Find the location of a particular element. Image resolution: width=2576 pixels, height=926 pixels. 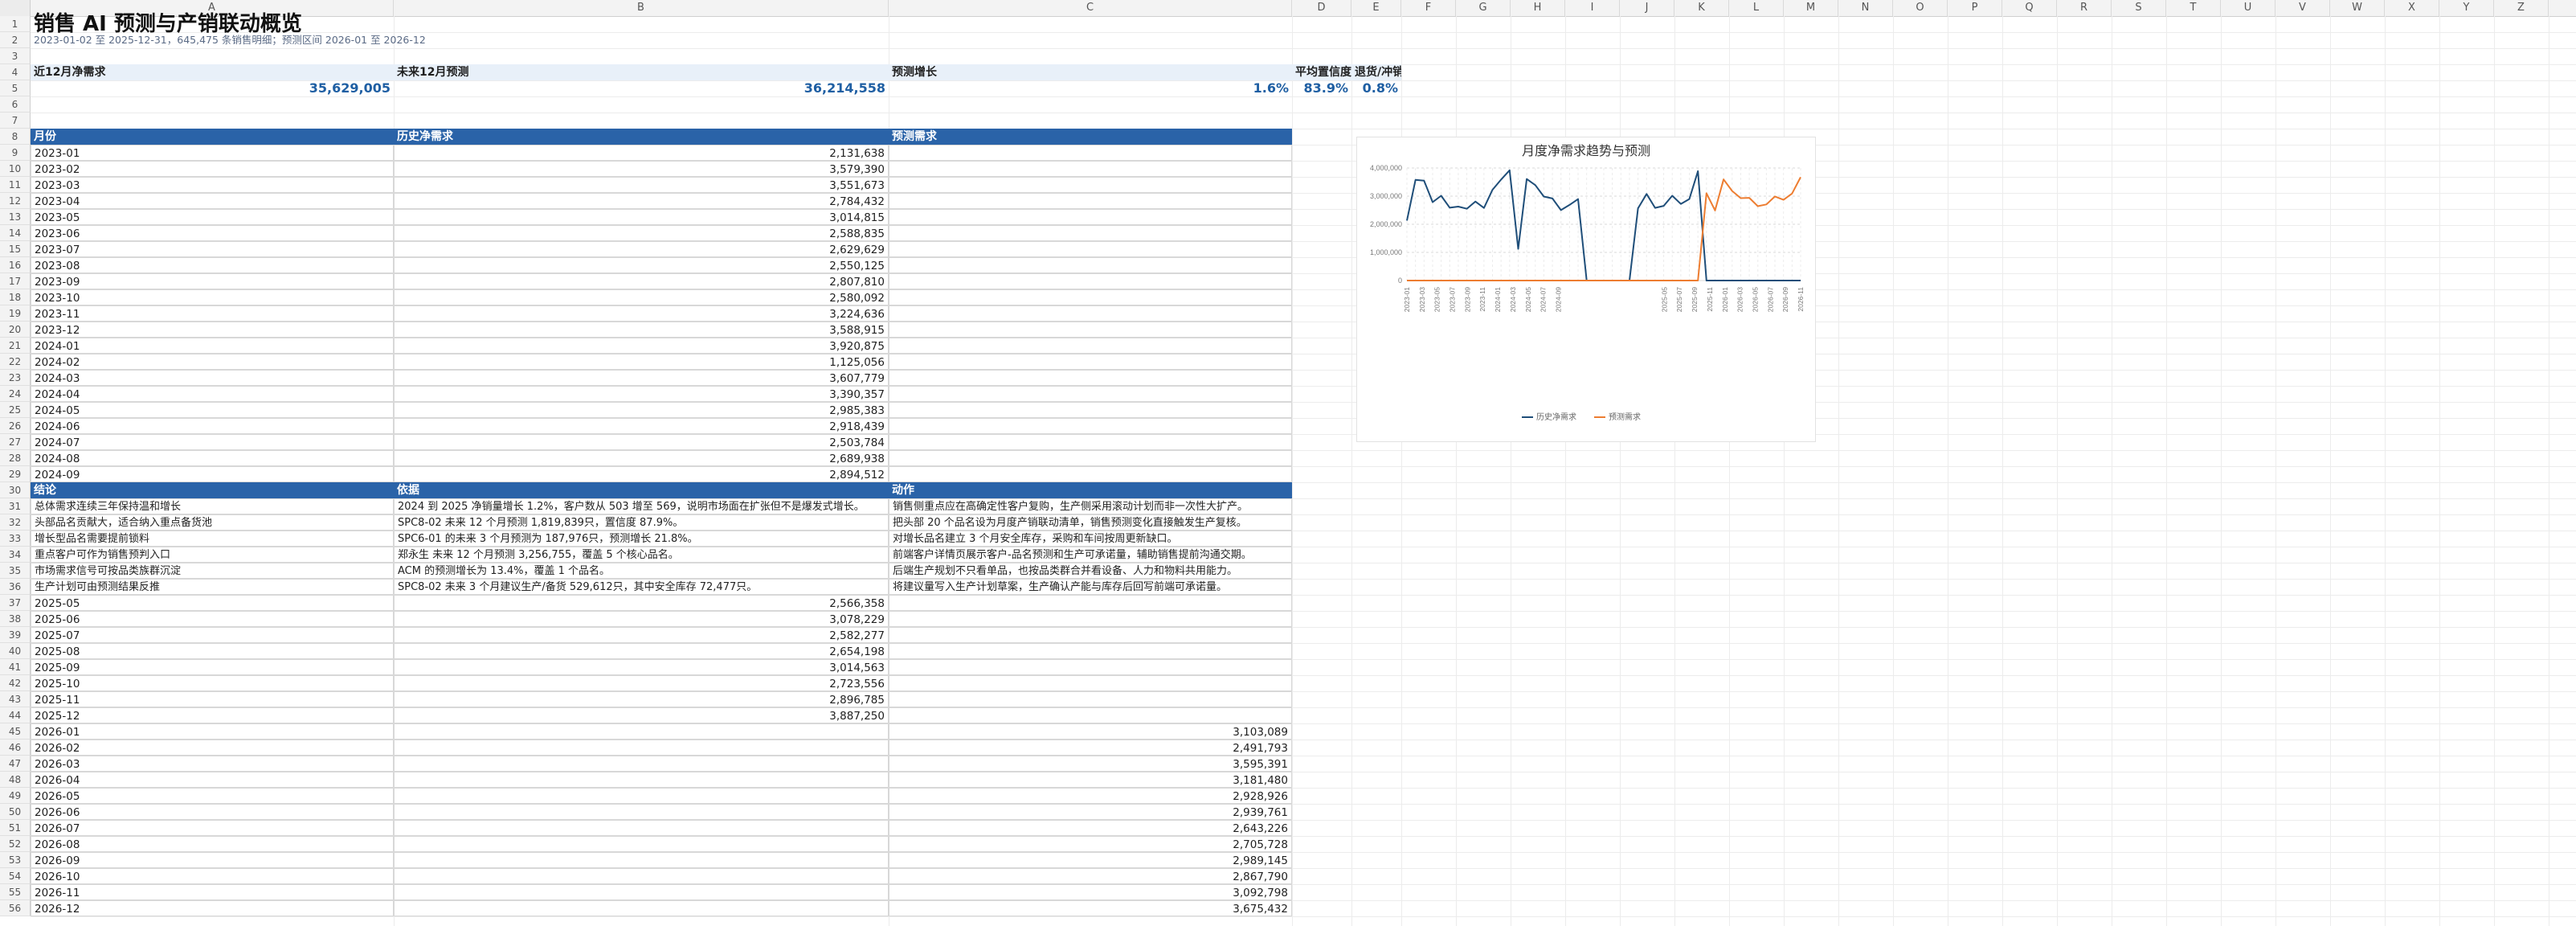

column-header-p: P is located at coordinates (1975, 8).